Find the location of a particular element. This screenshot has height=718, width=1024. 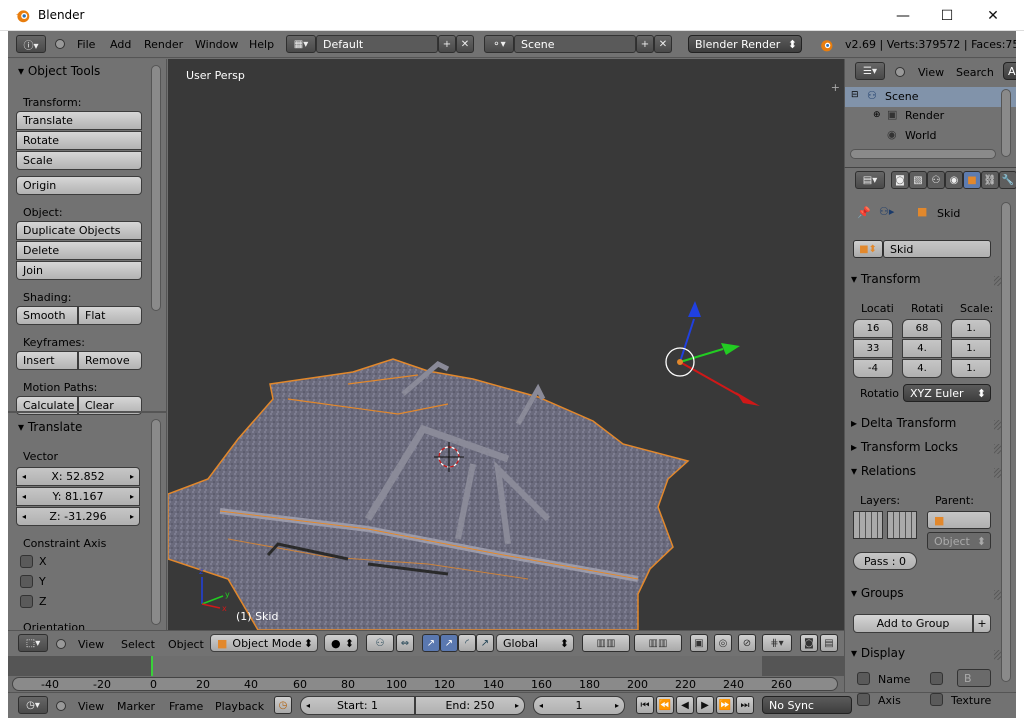

duplicate-objects-button: Duplicate Objects is located at coordinates (79, 230).